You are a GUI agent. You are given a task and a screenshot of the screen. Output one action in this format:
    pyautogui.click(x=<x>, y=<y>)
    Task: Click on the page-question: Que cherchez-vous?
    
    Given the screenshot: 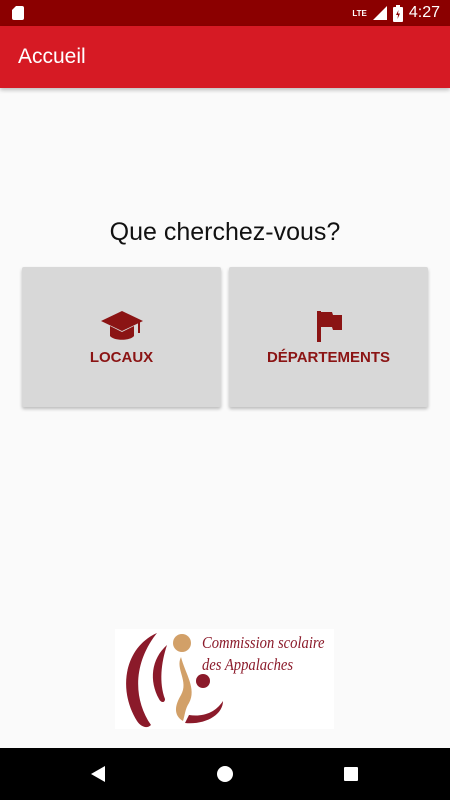 What is the action you would take?
    pyautogui.click(x=225, y=232)
    